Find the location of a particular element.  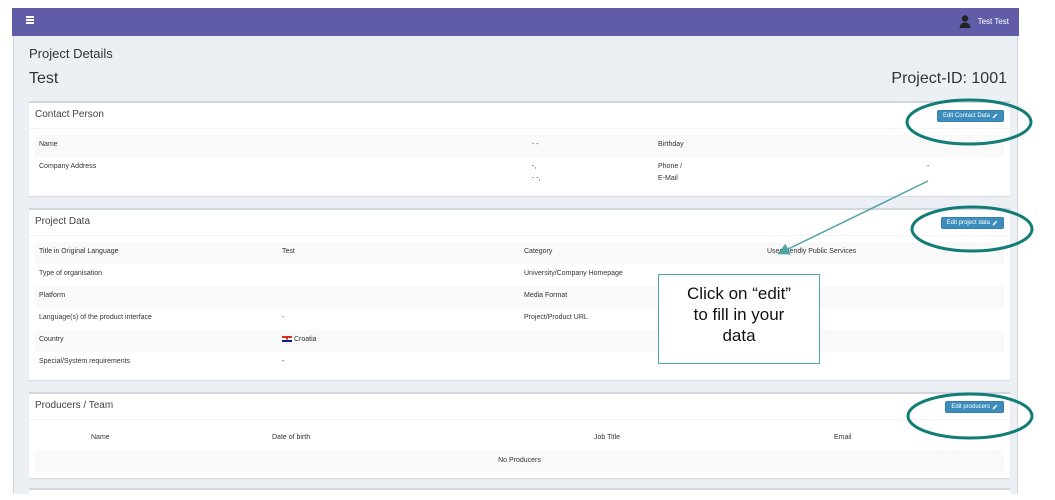

producers-team-title: Producers / Team is located at coordinates (74, 405).